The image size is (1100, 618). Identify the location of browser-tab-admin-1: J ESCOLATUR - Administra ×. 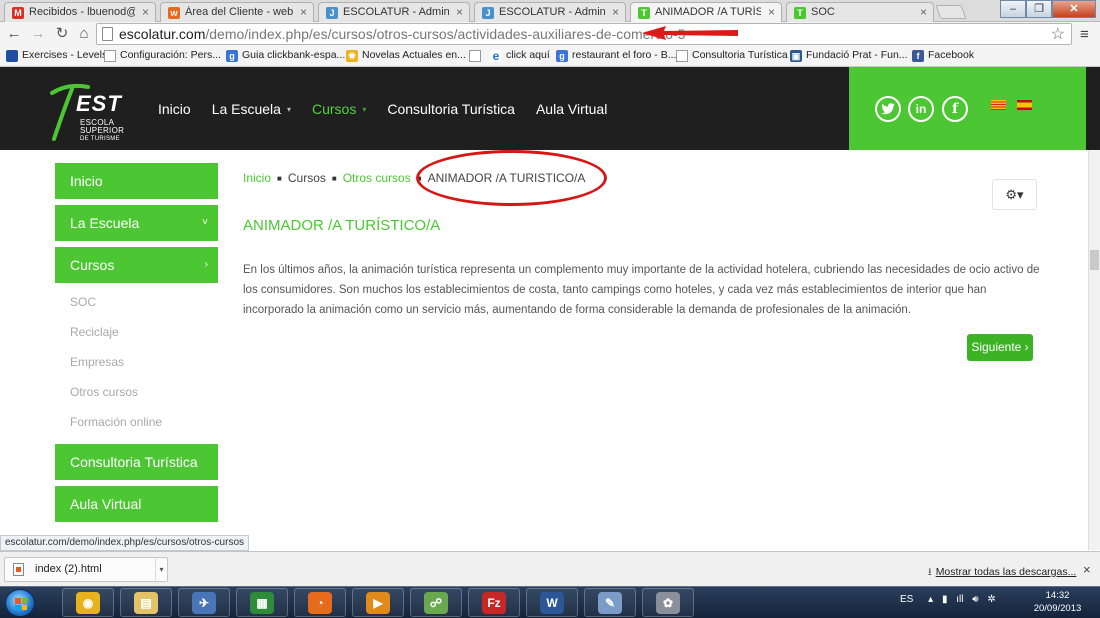
(394, 12).